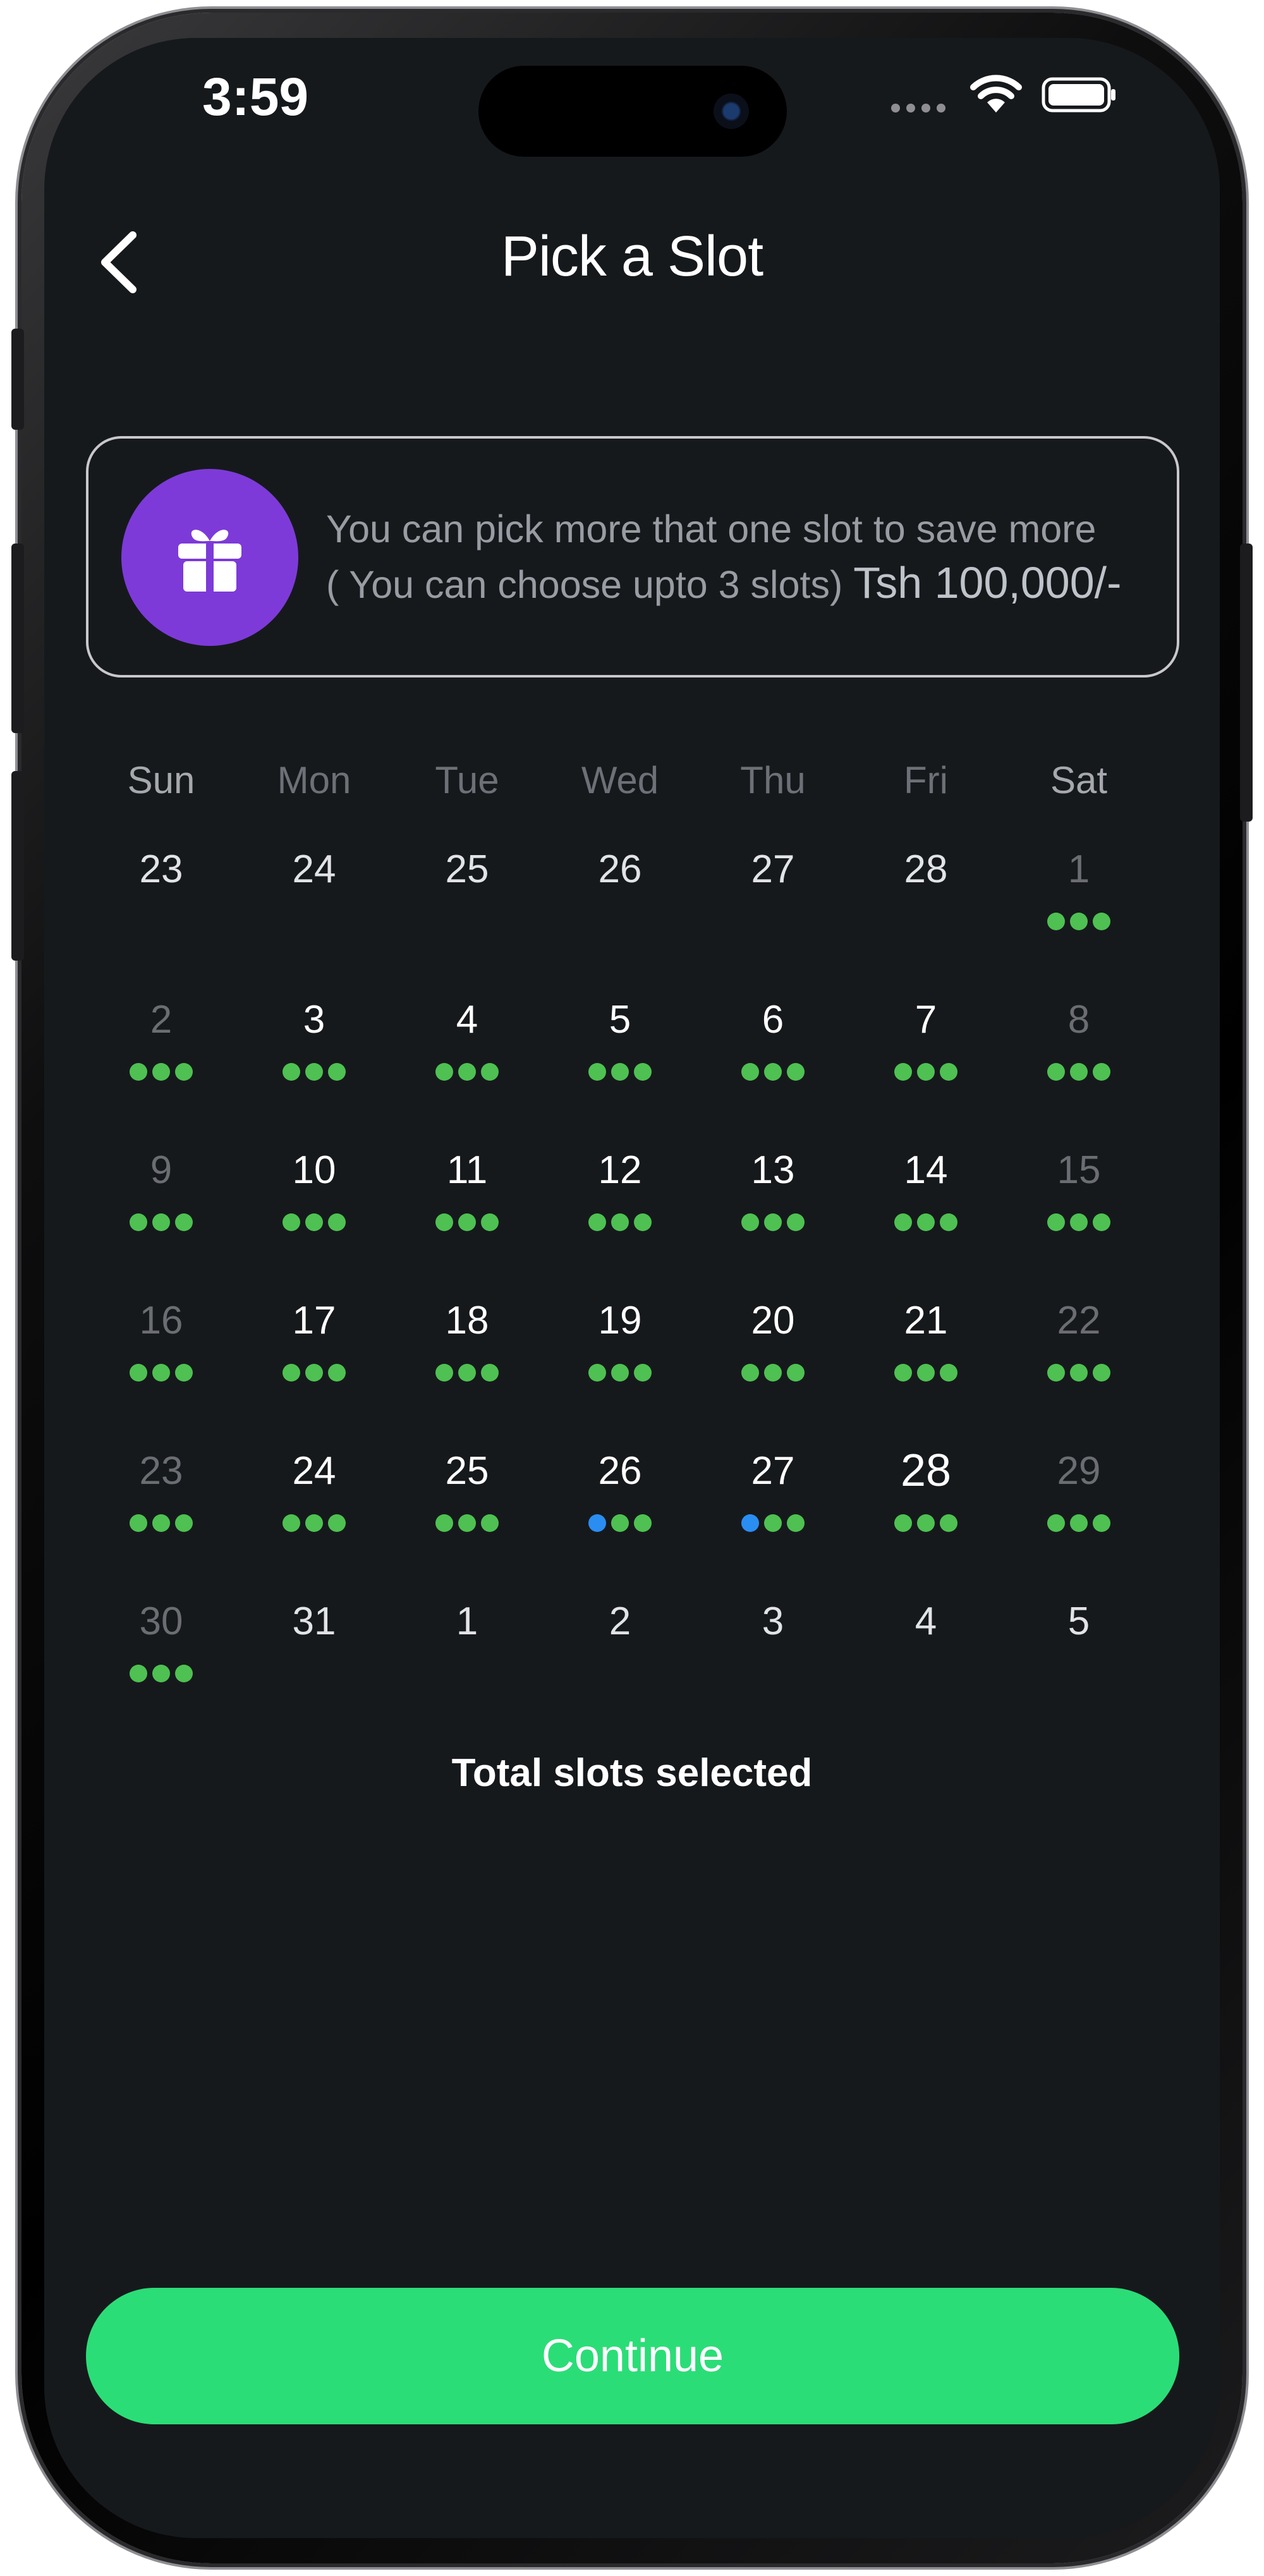 This screenshot has height=2576, width=1264. Describe the element at coordinates (161, 780) in the screenshot. I see `weekday-label: Sun` at that location.